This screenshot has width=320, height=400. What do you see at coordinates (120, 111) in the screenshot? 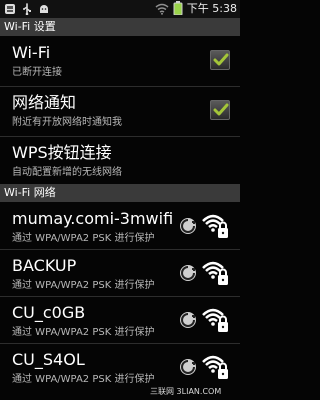
I see `network-notification-row: 网络通知 附近有开放网络时通知我` at bounding box center [120, 111].